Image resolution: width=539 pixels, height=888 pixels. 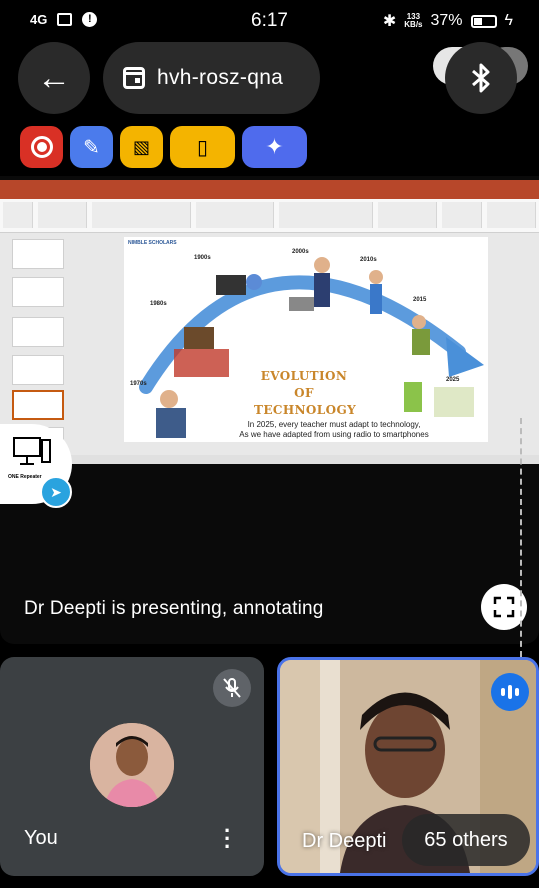 I want to click on year-label: 2015, so click(x=420, y=300).